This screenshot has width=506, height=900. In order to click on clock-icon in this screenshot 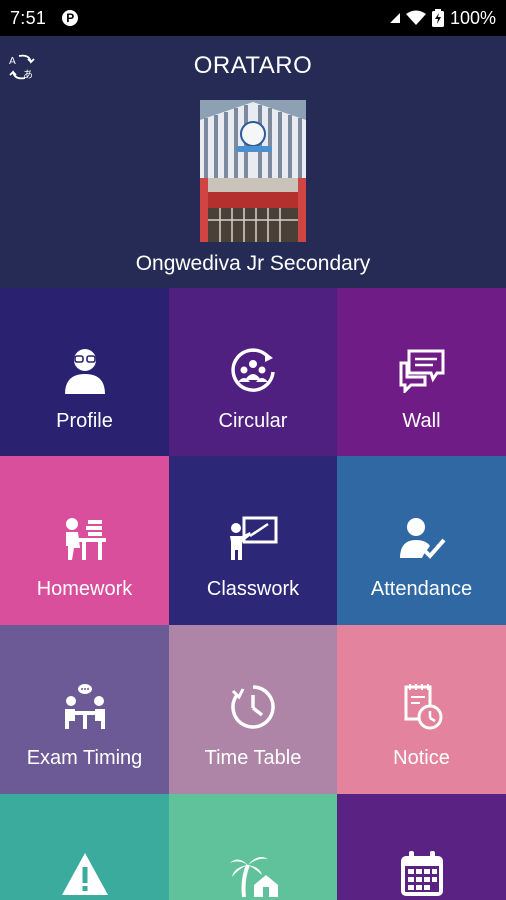, I will do `click(253, 707)`.